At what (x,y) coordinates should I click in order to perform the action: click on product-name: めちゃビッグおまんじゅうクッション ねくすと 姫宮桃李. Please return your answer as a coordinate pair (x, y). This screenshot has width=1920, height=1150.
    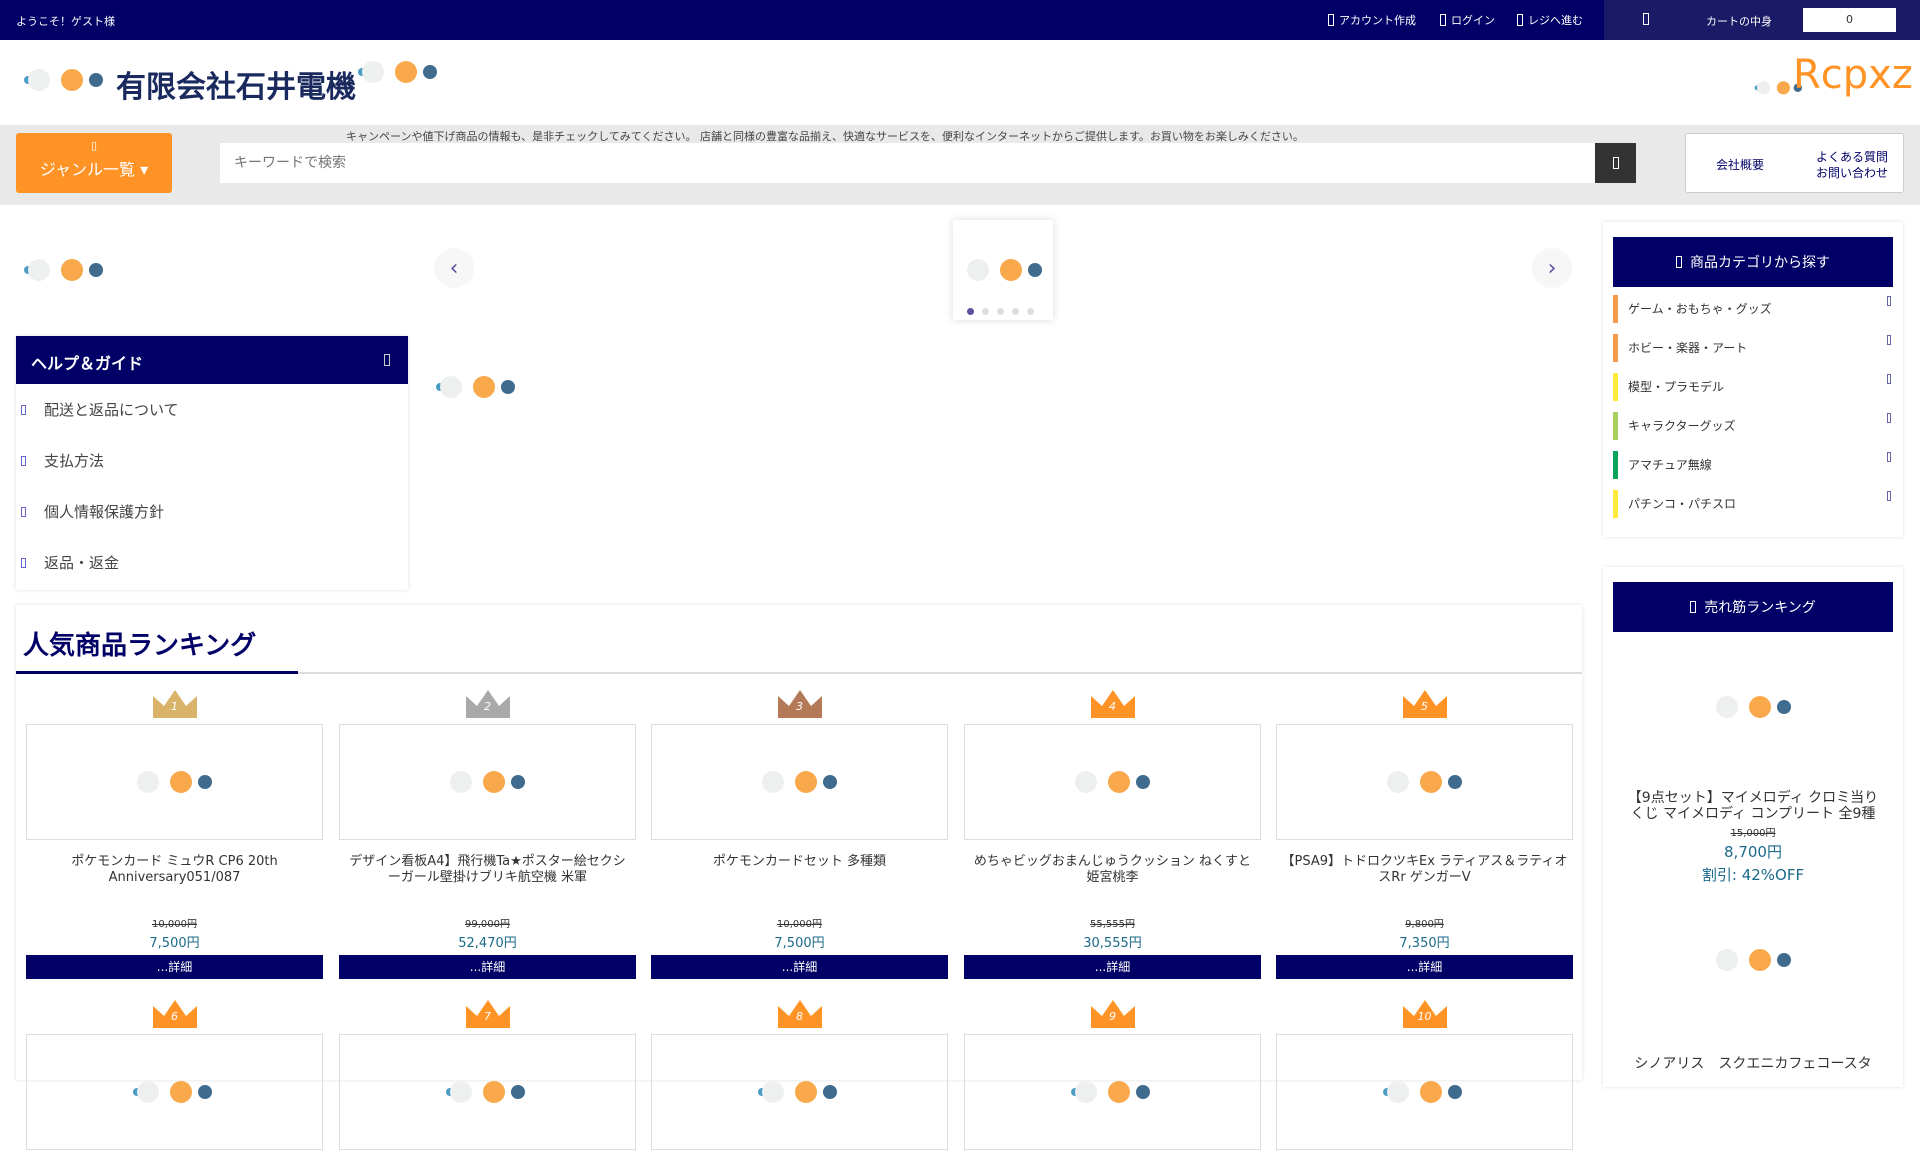
    Looking at the image, I should click on (1112, 882).